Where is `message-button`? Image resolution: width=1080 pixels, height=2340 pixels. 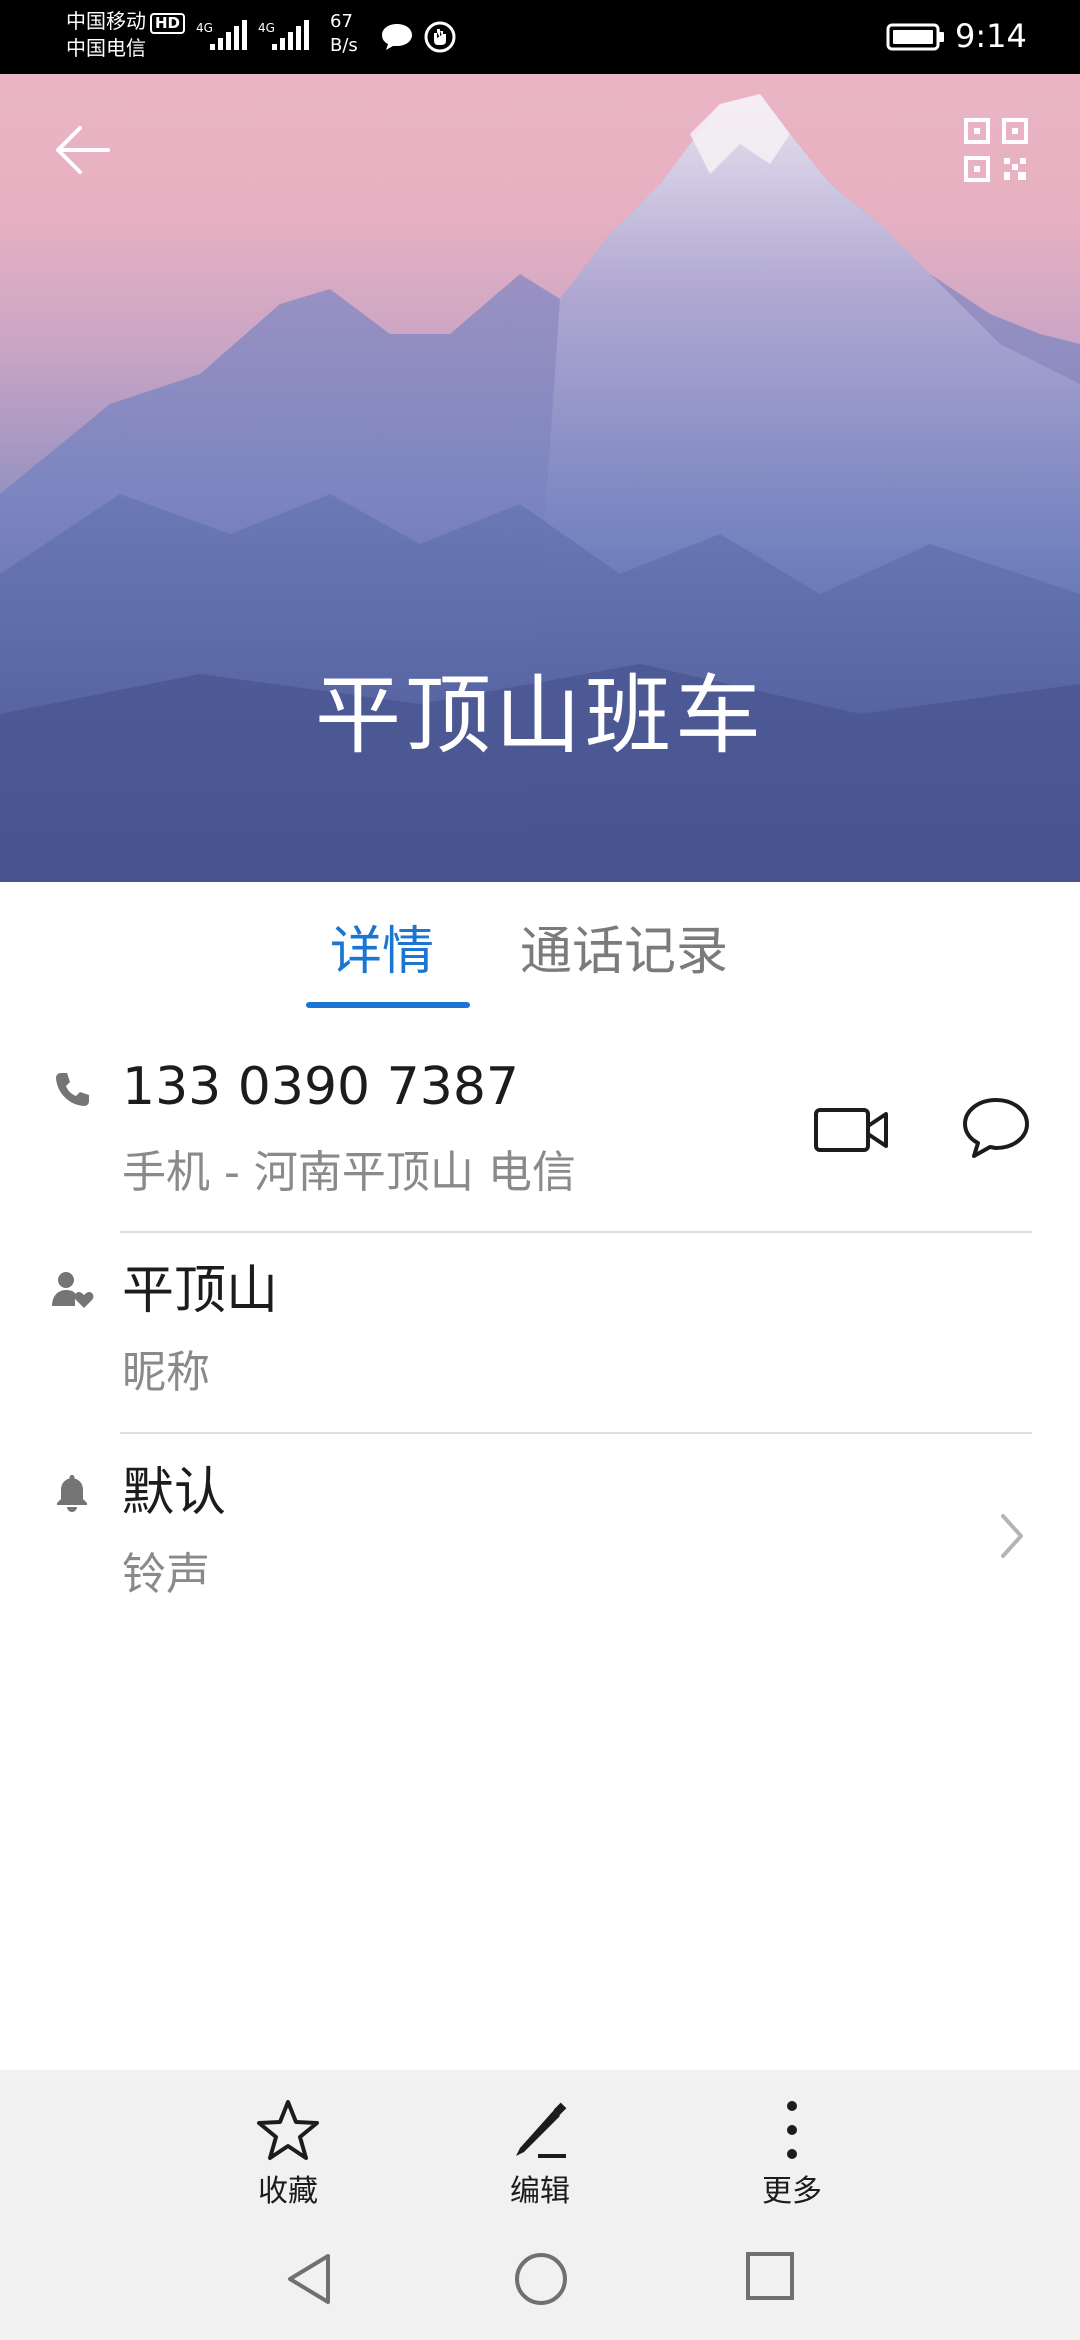
message-button is located at coordinates (996, 1128).